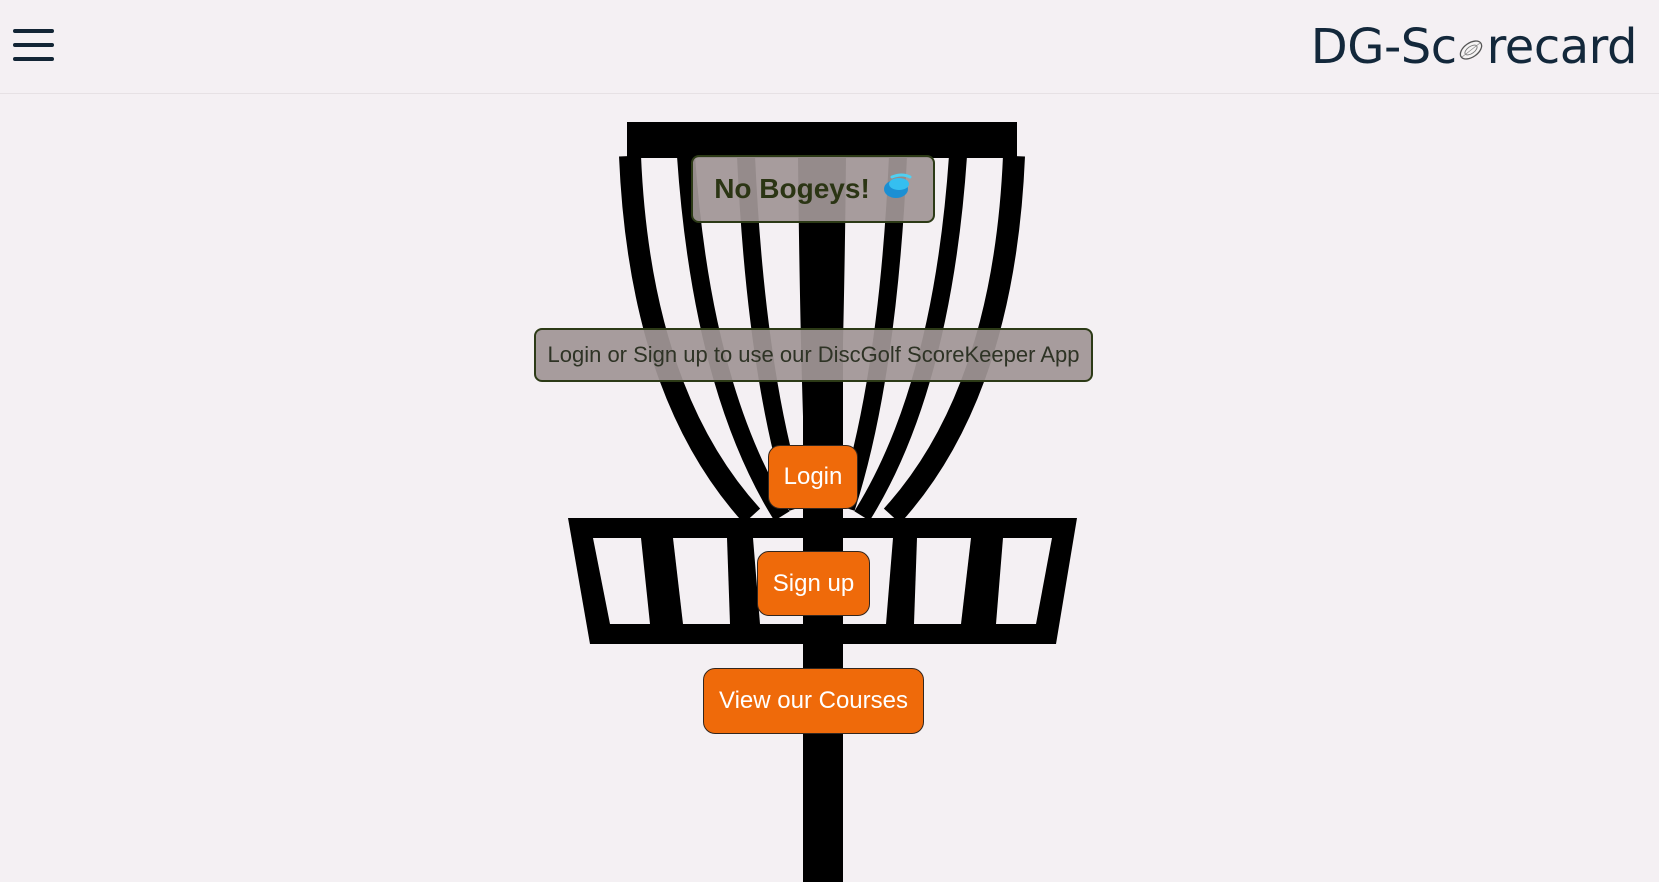 The height and width of the screenshot is (882, 1659). Describe the element at coordinates (1562, 47) in the screenshot. I see `brand-suffix: recard` at that location.